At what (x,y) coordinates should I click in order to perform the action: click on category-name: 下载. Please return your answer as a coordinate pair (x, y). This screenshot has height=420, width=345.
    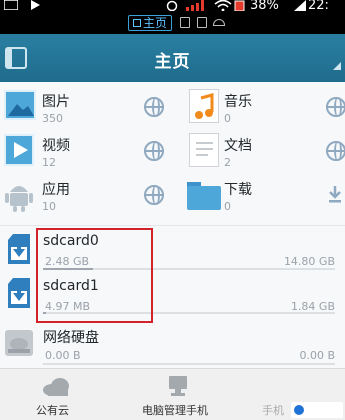
    Looking at the image, I should click on (238, 190).